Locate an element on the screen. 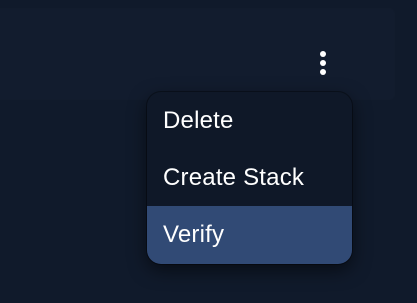 Image resolution: width=417 pixels, height=303 pixels. menu-item-create-stack: Create Stack is located at coordinates (249, 177).